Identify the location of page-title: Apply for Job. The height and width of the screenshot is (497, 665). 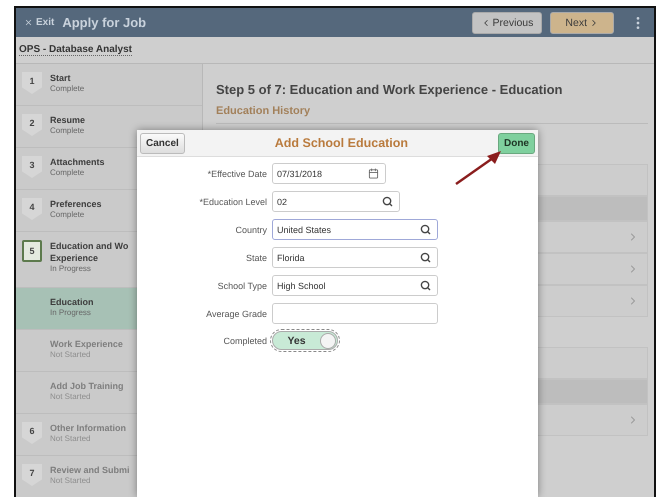
(105, 22).